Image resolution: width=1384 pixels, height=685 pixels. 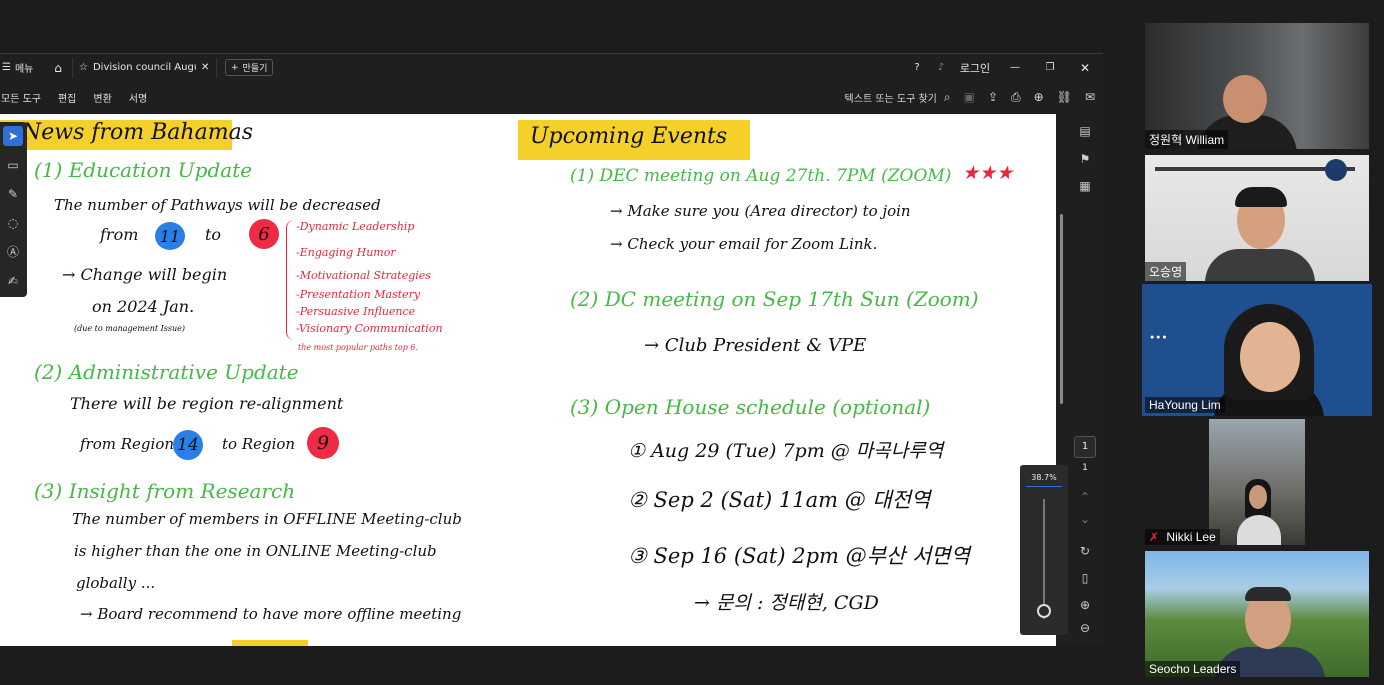 What do you see at coordinates (259, 444) in the screenshot?
I see `admin-to: to Region` at bounding box center [259, 444].